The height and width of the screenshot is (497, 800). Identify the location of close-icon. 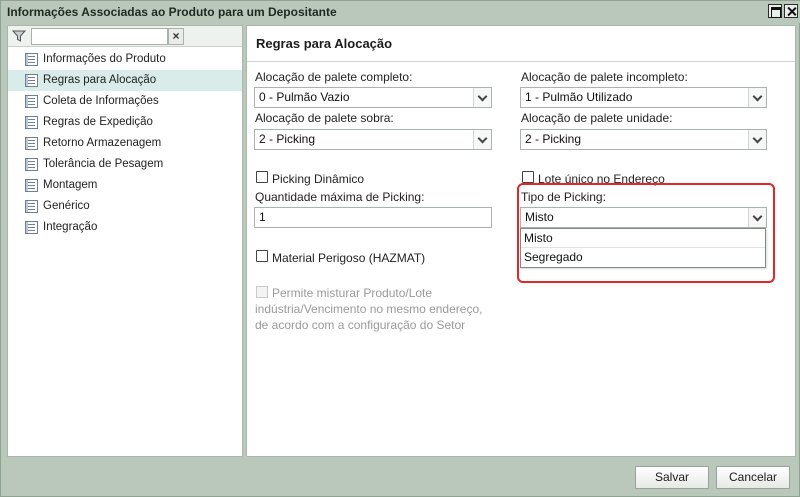
(791, 11).